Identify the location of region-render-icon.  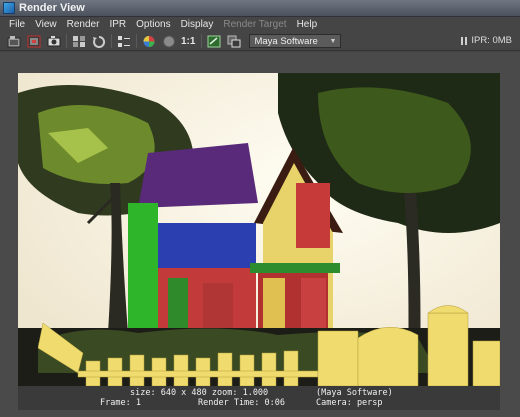
(123, 41).